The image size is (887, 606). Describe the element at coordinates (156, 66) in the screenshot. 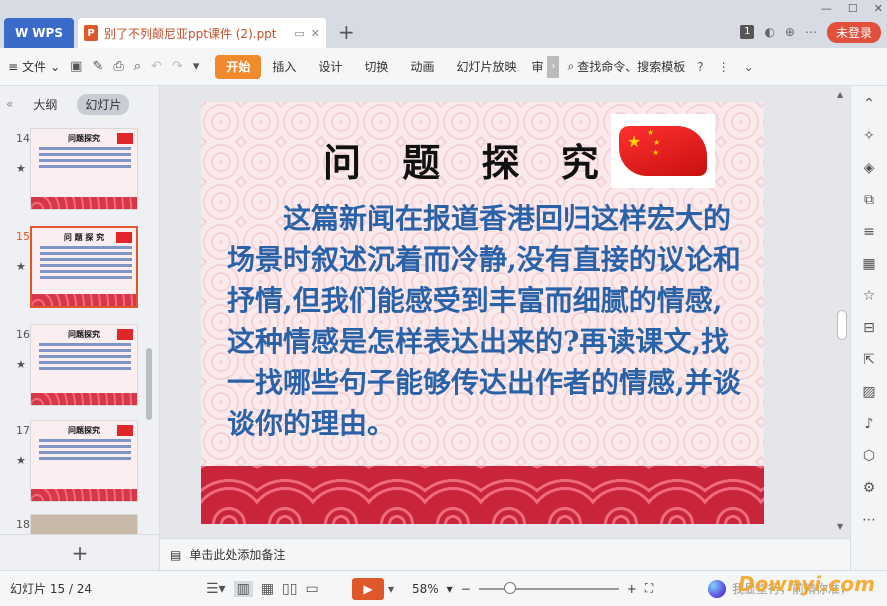

I see `undo-icon: ↶` at that location.